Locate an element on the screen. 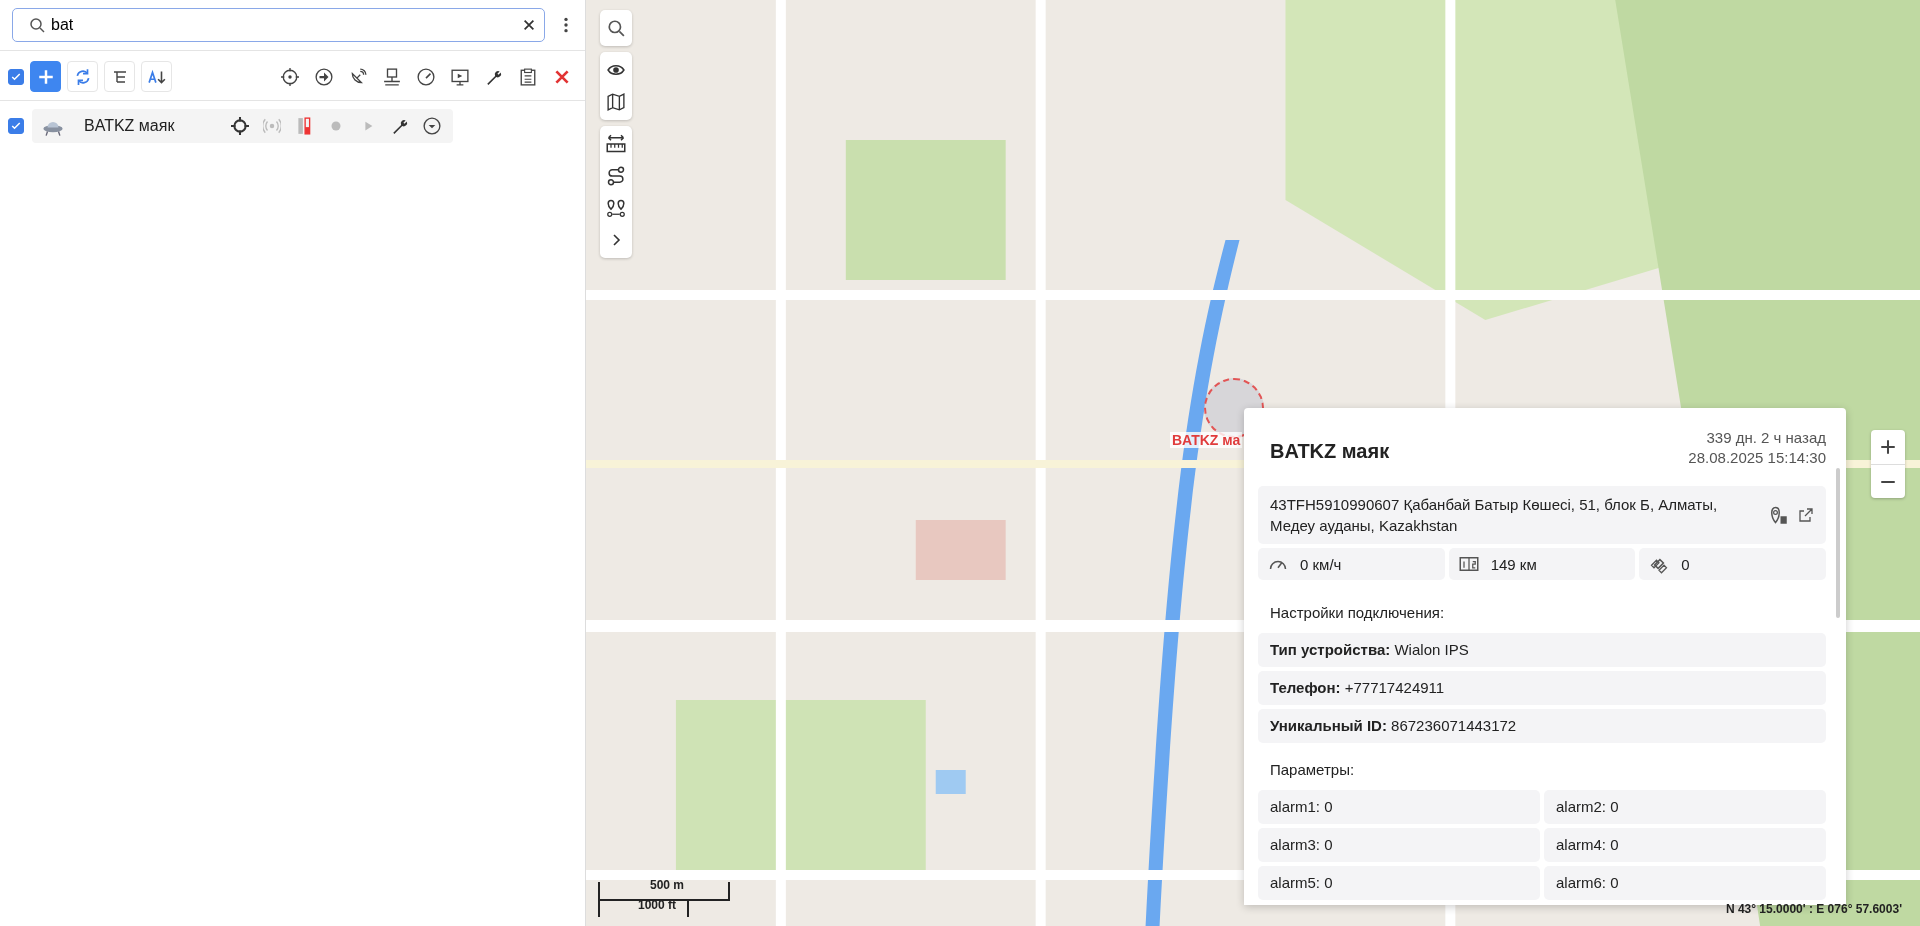 Image resolution: width=1920 pixels, height=926 pixels. info-row: Тип устройства: Wialon IPS is located at coordinates (1542, 650).